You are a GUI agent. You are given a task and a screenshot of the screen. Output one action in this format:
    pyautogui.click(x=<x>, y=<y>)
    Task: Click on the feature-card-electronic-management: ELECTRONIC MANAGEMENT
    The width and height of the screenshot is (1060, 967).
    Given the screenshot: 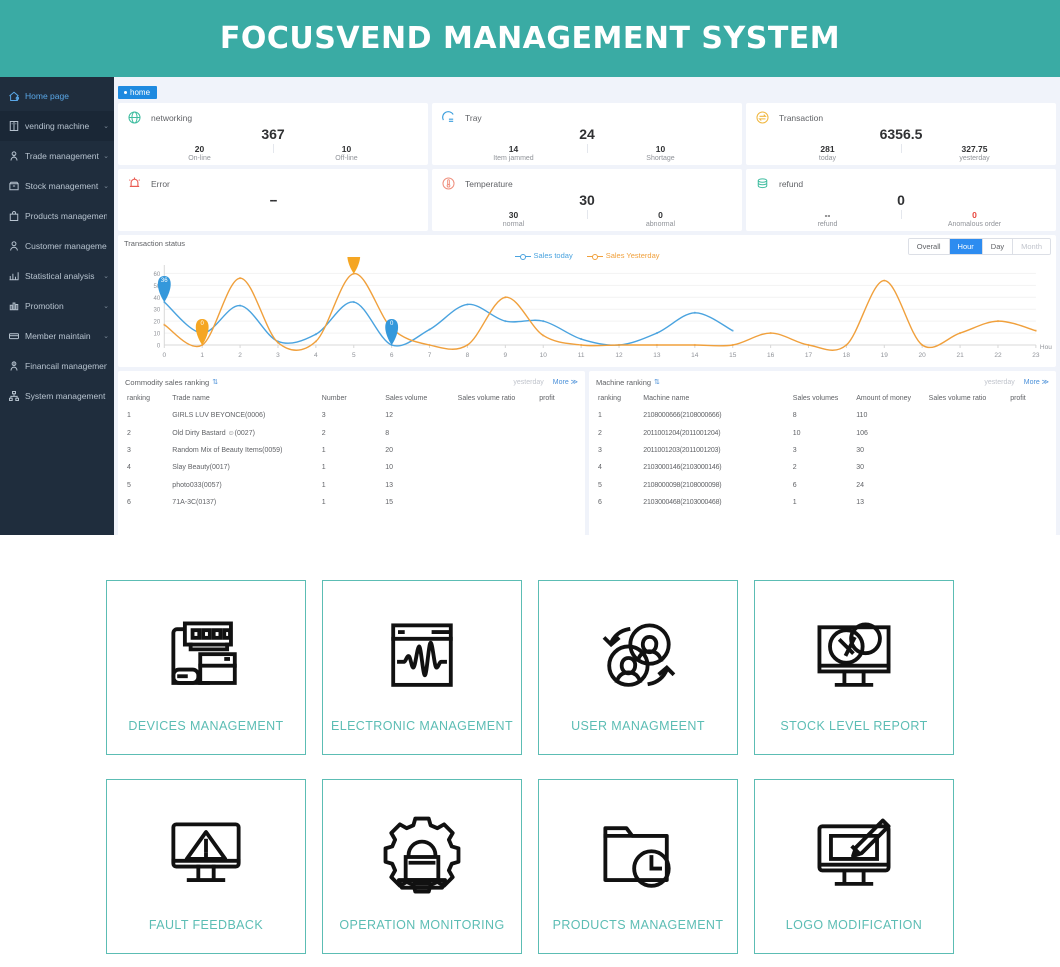 What is the action you would take?
    pyautogui.click(x=422, y=667)
    